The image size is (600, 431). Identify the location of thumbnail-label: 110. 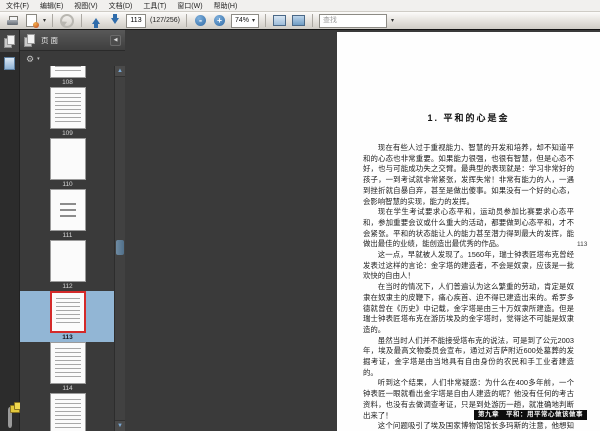
(67, 184).